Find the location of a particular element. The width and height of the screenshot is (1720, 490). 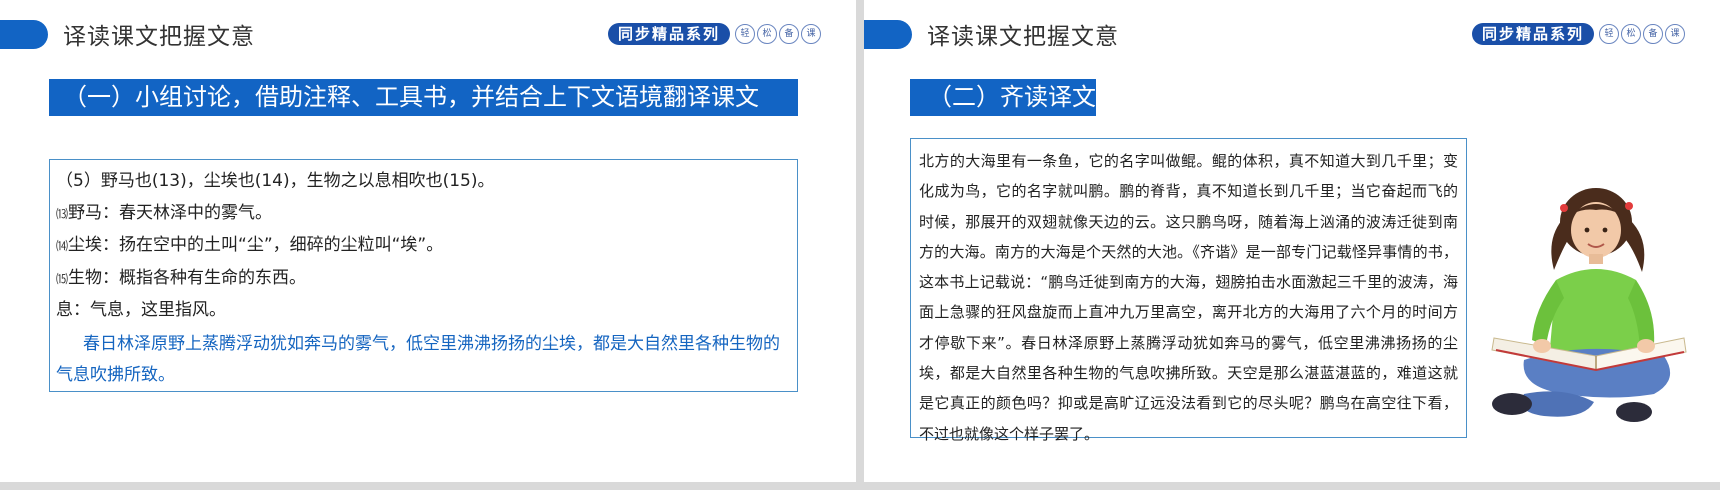

source-sentence: （5）野马也(13)，尘埃也(14)，生物之以息相吹也(15)。 is located at coordinates (275, 181).